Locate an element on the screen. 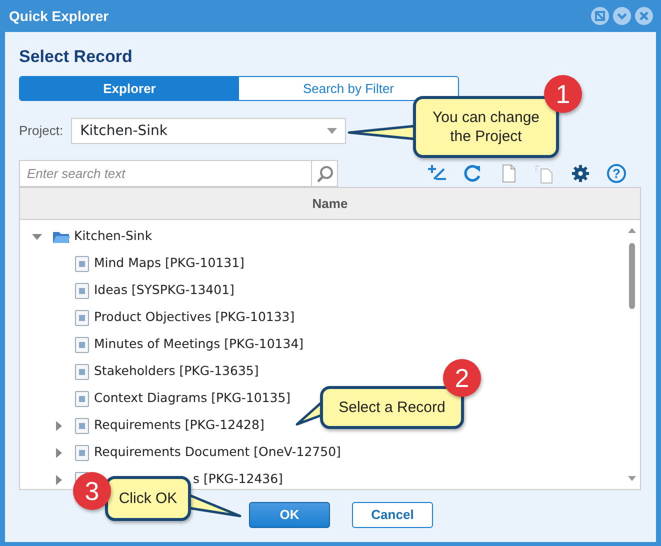  tab: Explorer is located at coordinates (129, 88).